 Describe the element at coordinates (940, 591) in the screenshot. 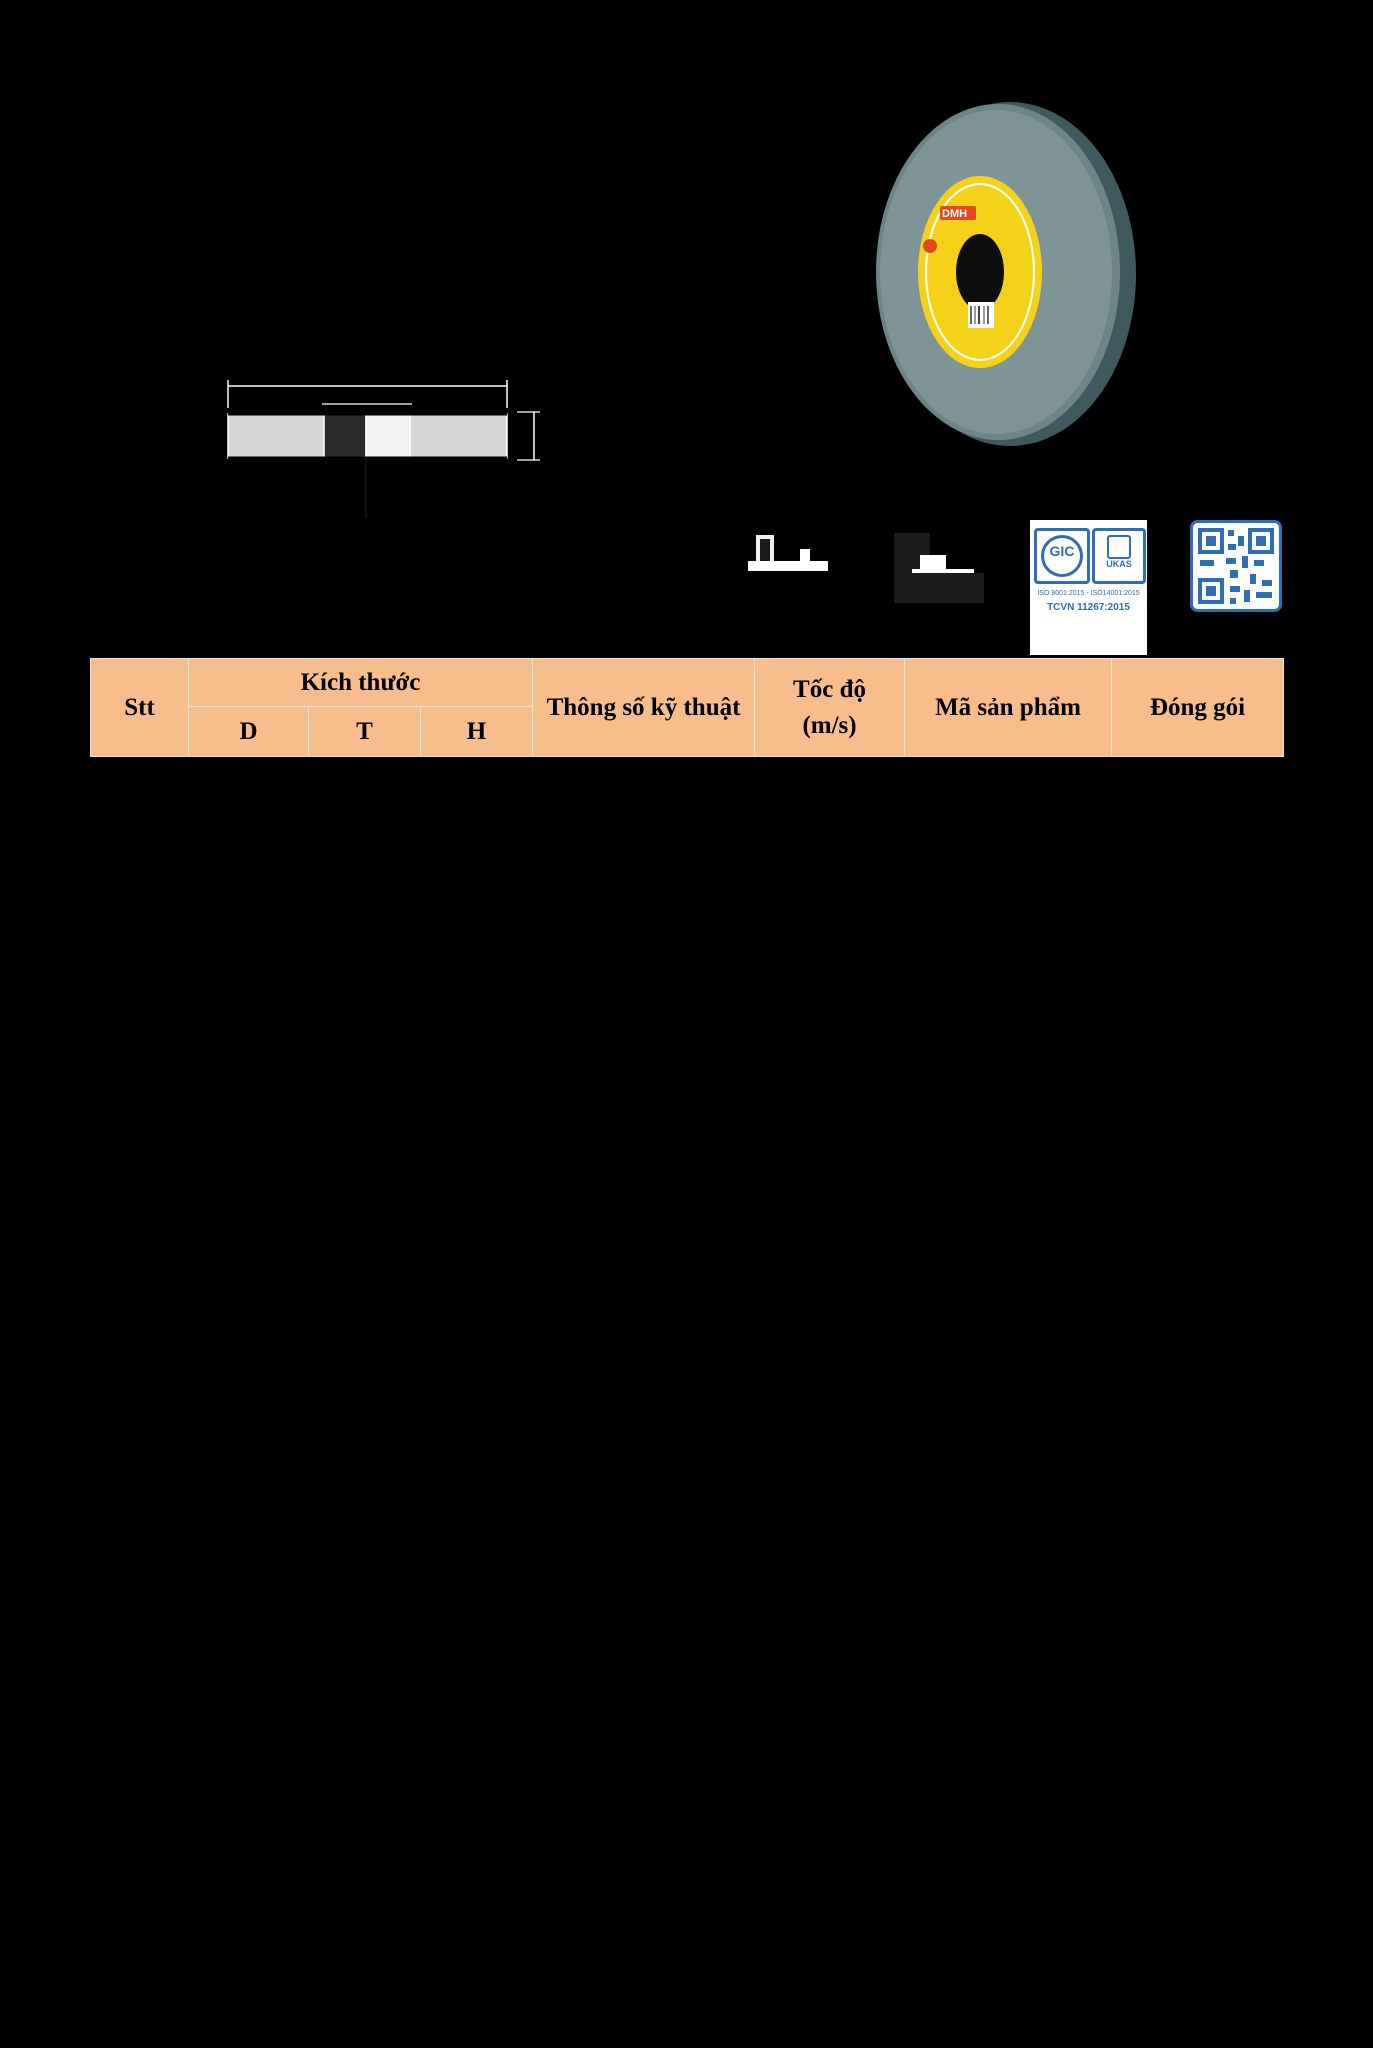

I see `surface-grinder-icon` at that location.